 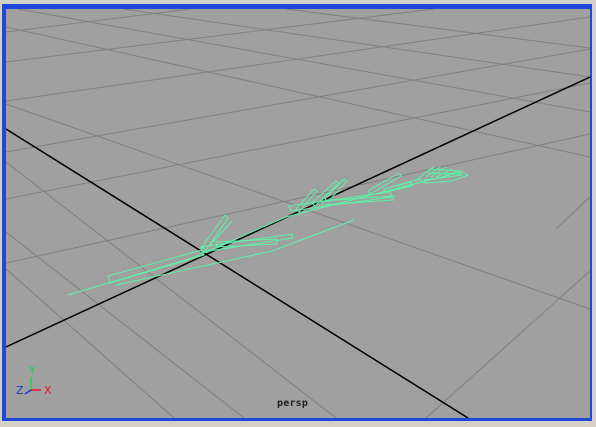 What do you see at coordinates (20, 390) in the screenshot?
I see `gizmo-z-label: Z` at bounding box center [20, 390].